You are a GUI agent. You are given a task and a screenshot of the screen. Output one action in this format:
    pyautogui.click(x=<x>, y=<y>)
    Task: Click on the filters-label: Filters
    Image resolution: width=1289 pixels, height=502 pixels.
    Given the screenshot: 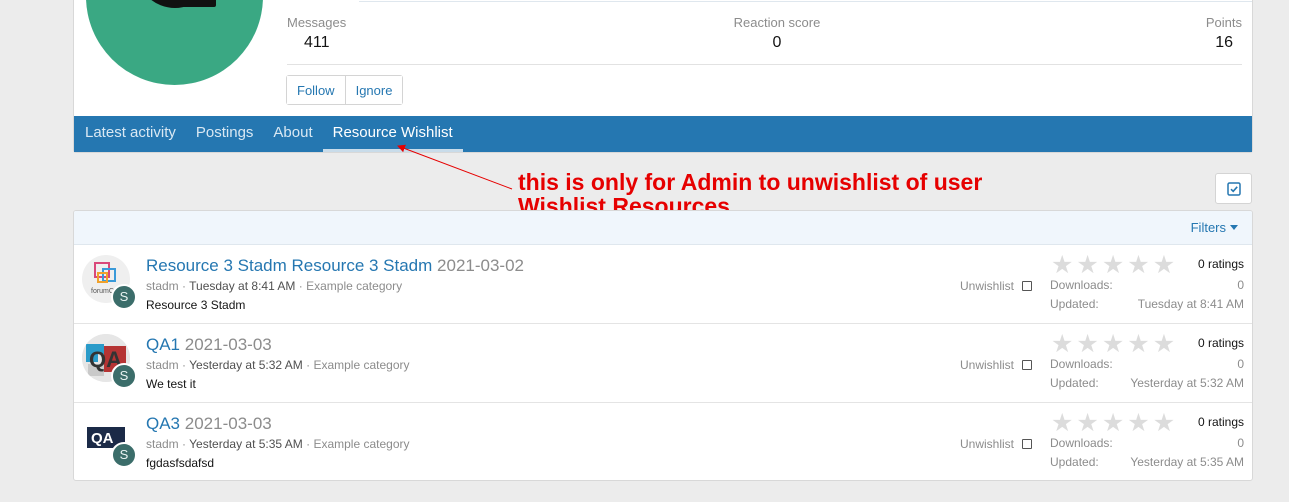 What is the action you would take?
    pyautogui.click(x=1208, y=227)
    